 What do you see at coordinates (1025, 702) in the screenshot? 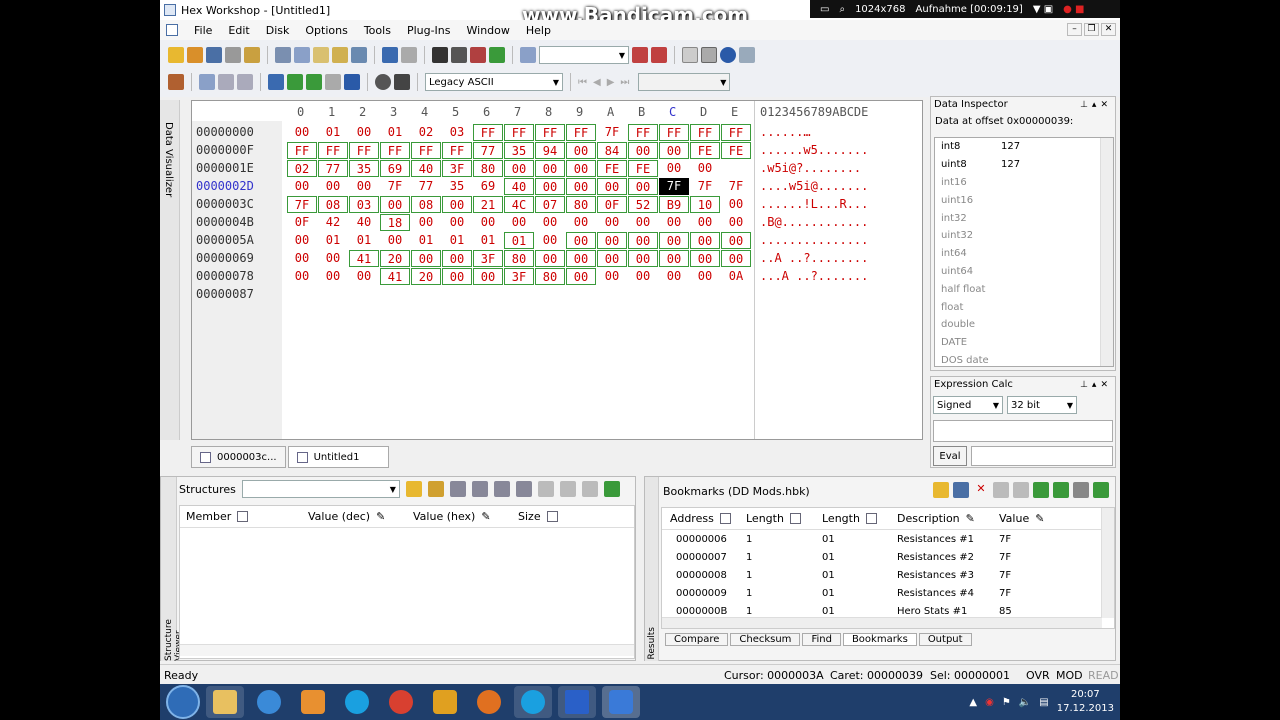
I see `volume-icon: 🔈` at bounding box center [1025, 702].